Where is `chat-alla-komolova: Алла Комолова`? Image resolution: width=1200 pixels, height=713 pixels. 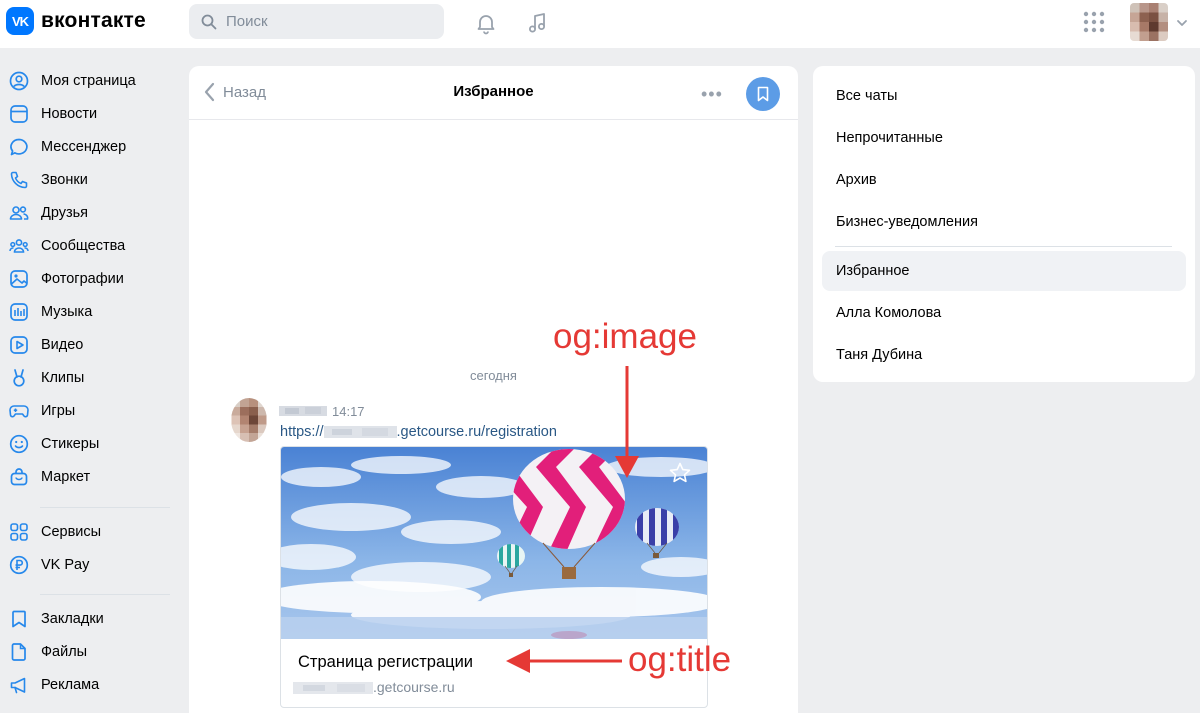
chat-alla-komolova: Алла Комолова is located at coordinates (1004, 313).